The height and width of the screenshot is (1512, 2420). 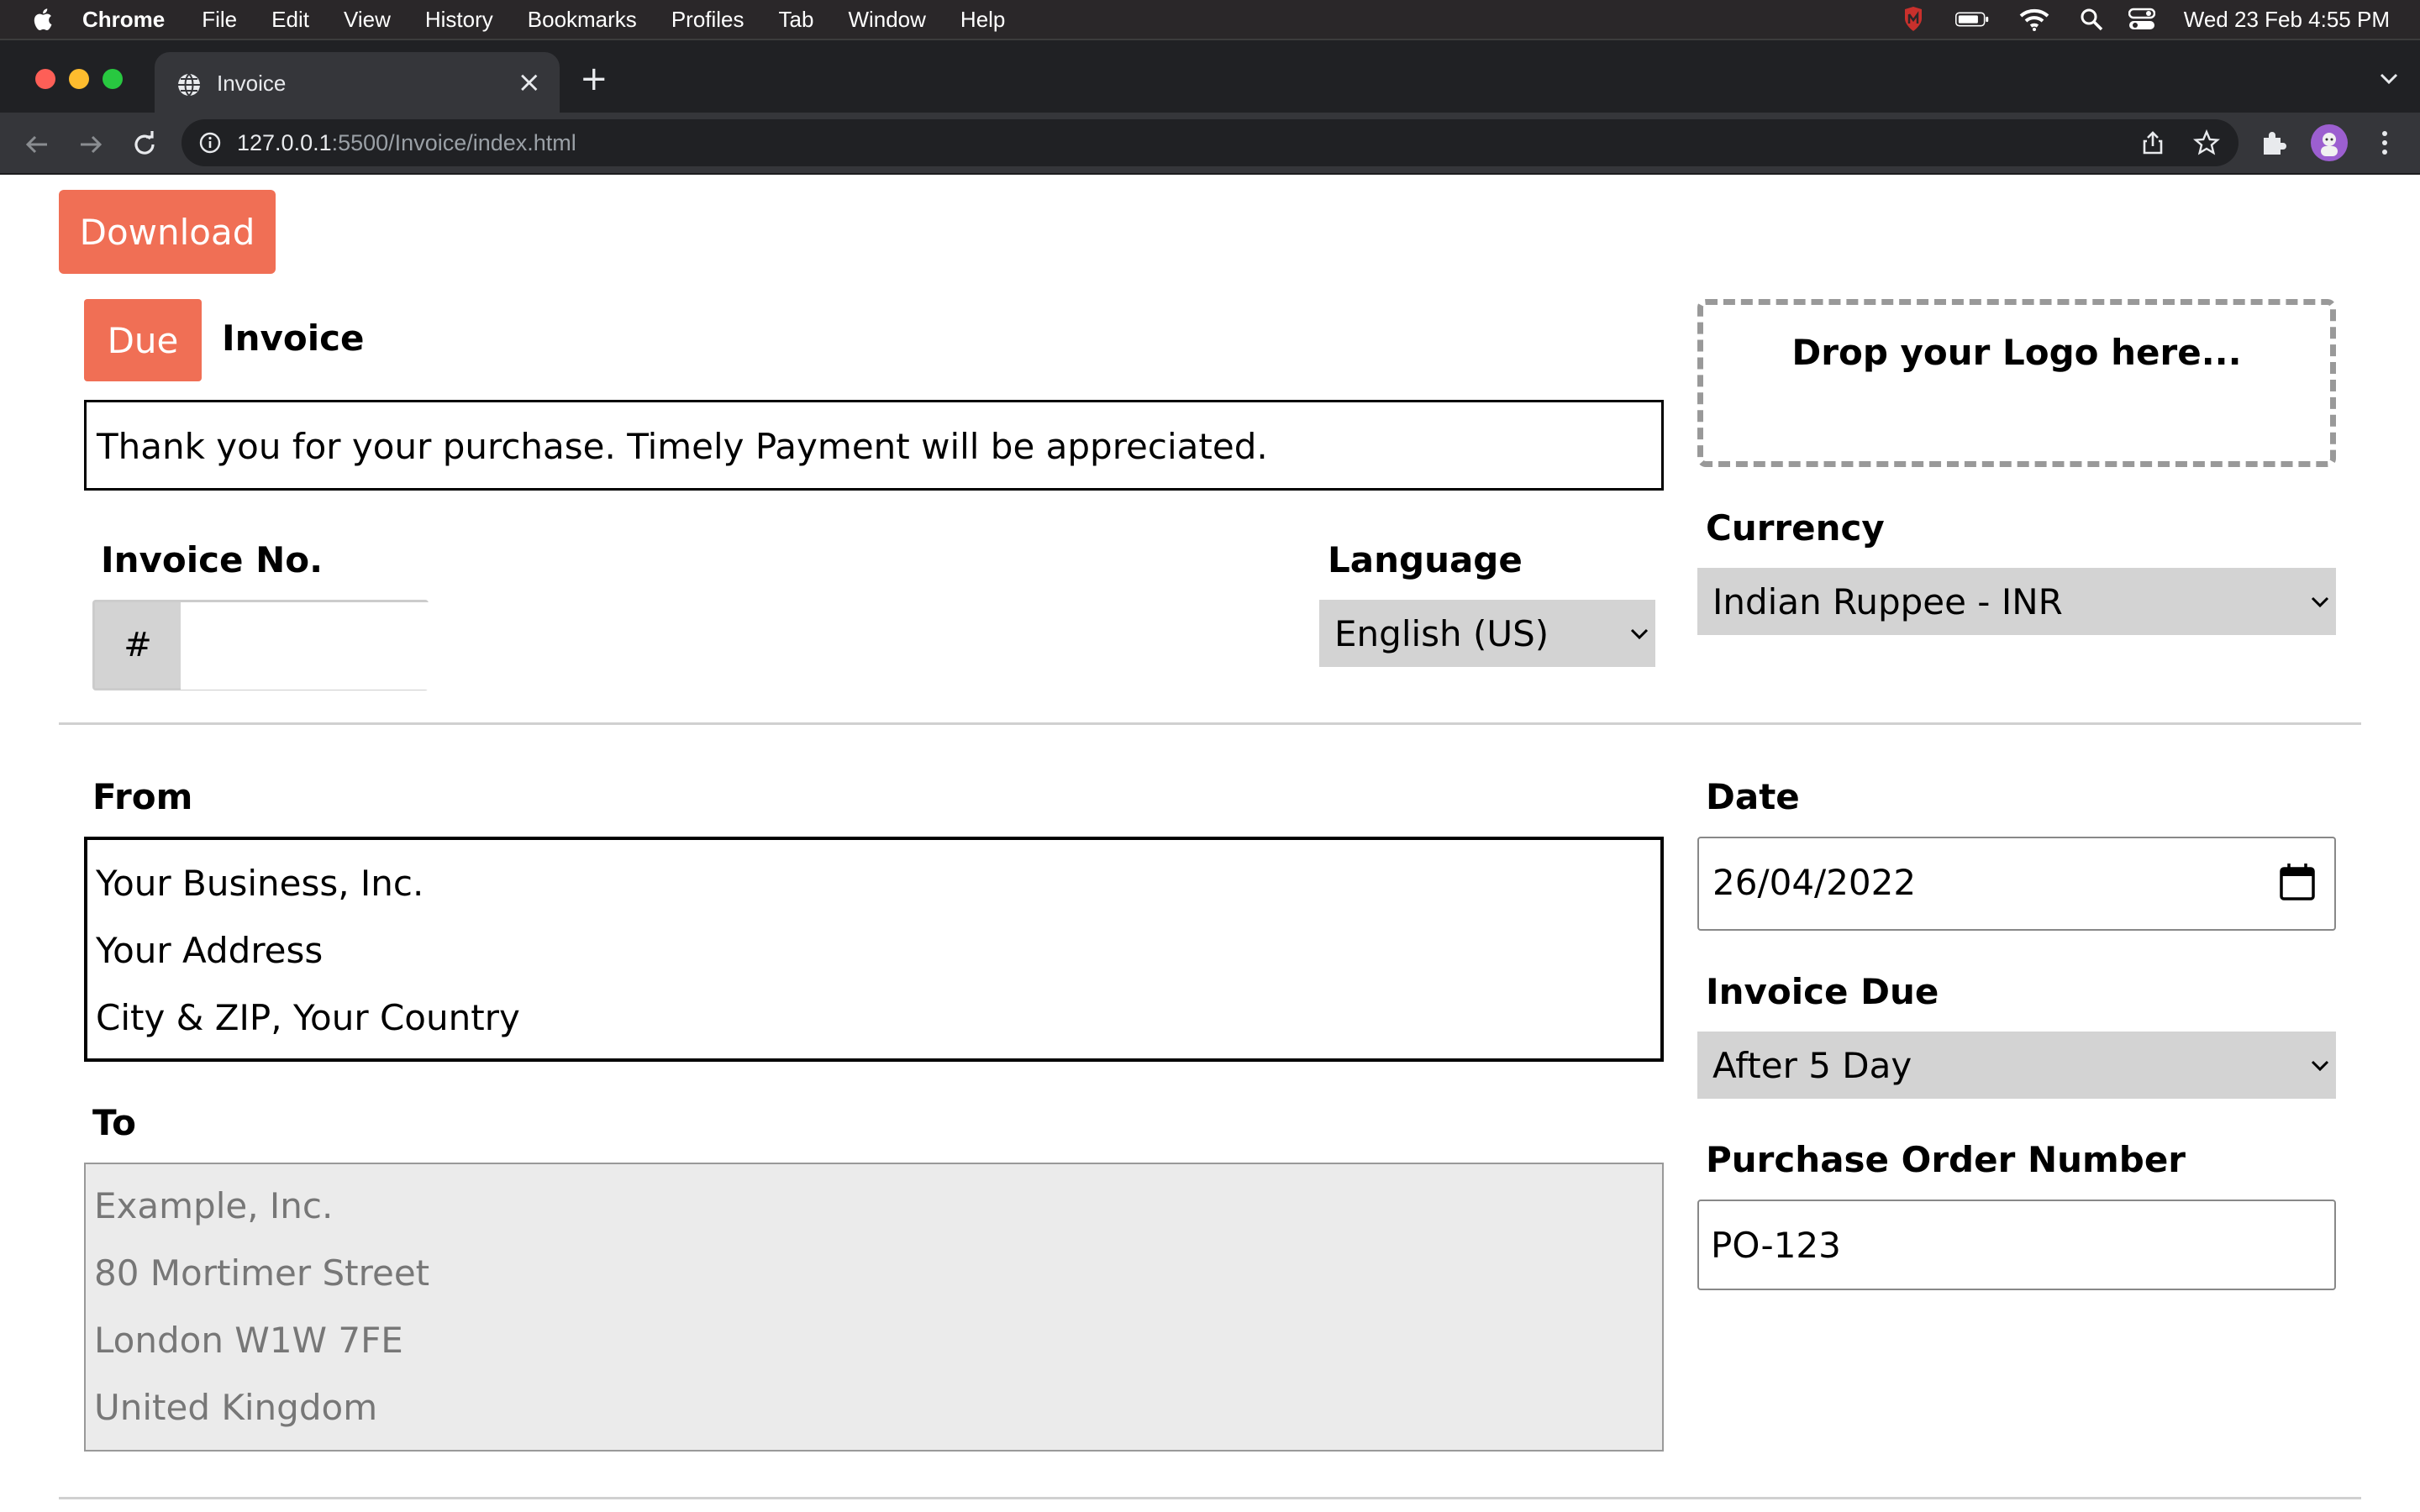 What do you see at coordinates (2016, 1245) in the screenshot?
I see `po-number-input: PO-123` at bounding box center [2016, 1245].